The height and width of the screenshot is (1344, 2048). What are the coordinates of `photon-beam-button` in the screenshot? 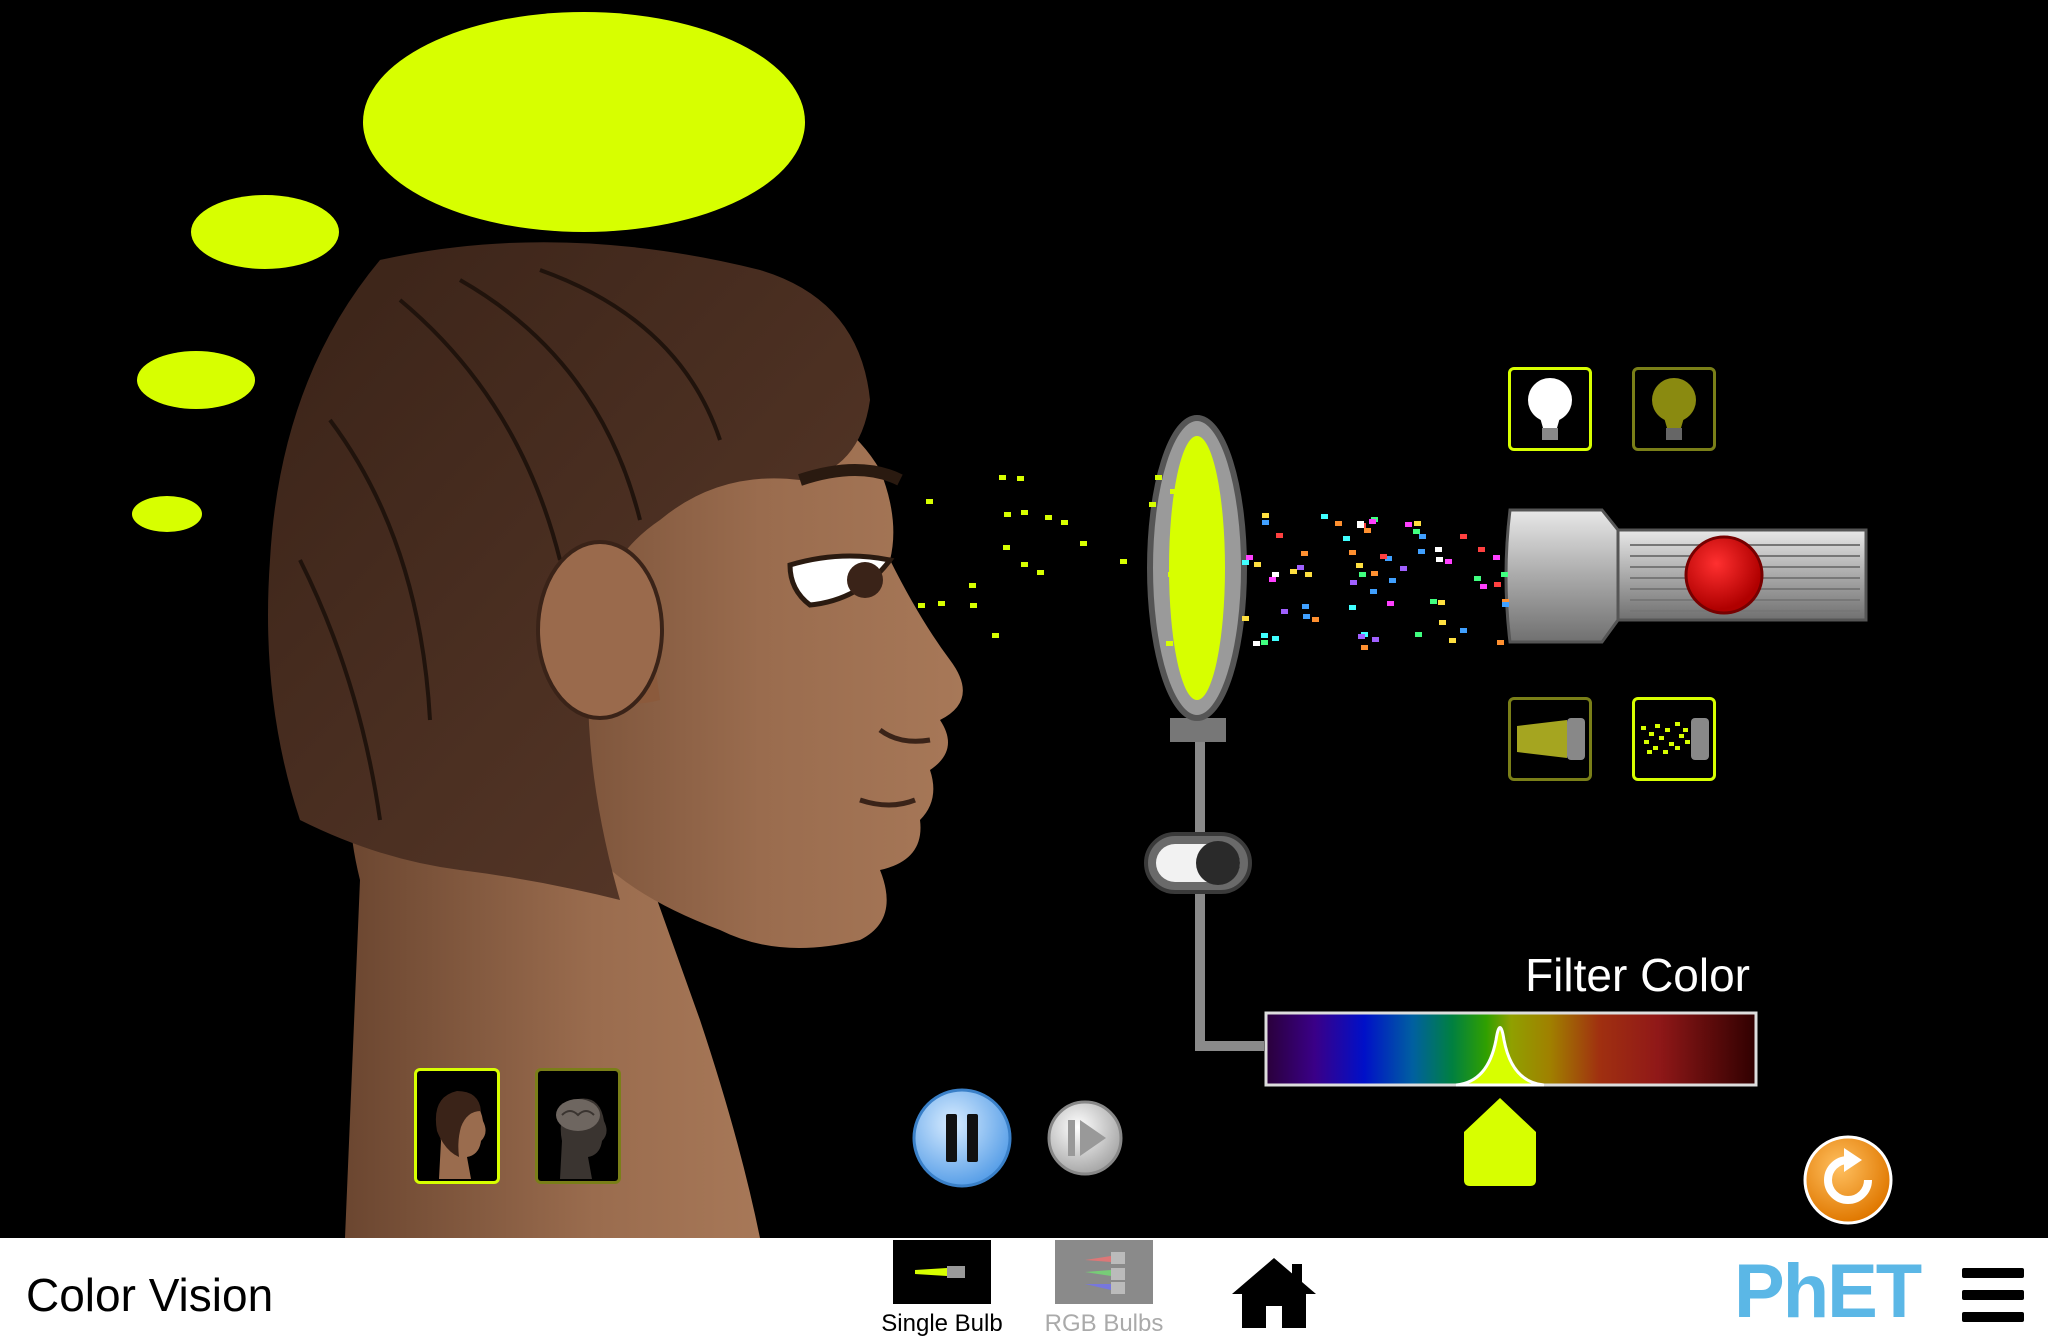 It's located at (1674, 739).